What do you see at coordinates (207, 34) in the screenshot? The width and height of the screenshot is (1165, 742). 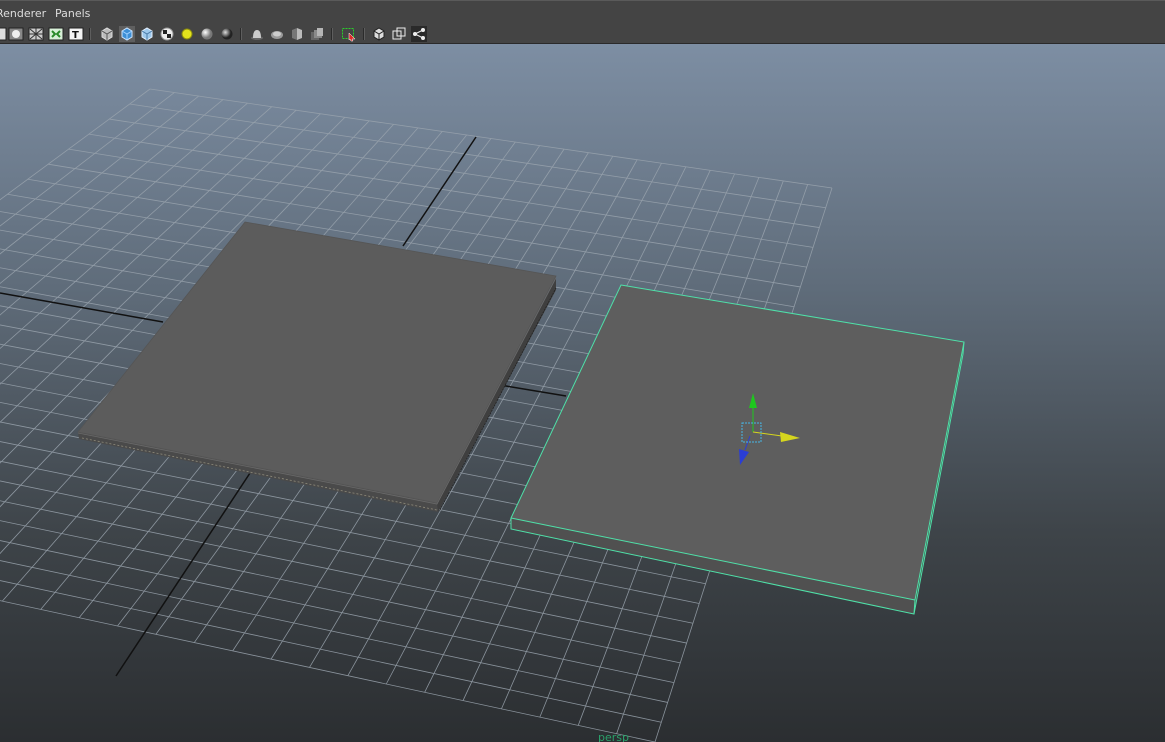 I see `all-lights-icon` at bounding box center [207, 34].